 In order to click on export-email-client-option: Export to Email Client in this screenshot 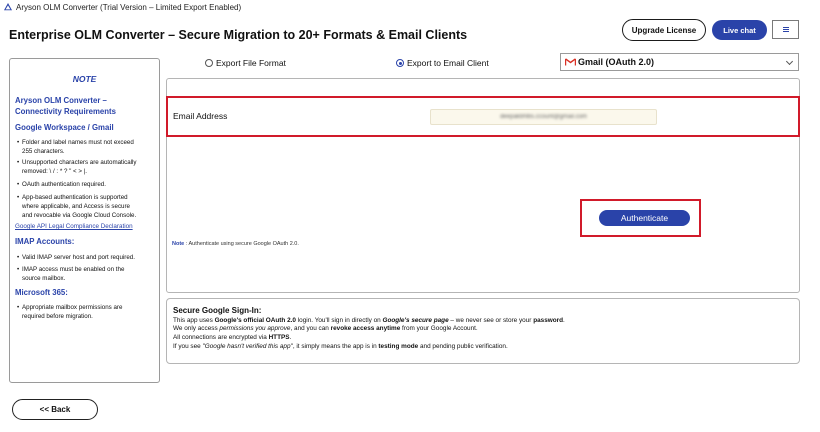, I will do `click(442, 63)`.